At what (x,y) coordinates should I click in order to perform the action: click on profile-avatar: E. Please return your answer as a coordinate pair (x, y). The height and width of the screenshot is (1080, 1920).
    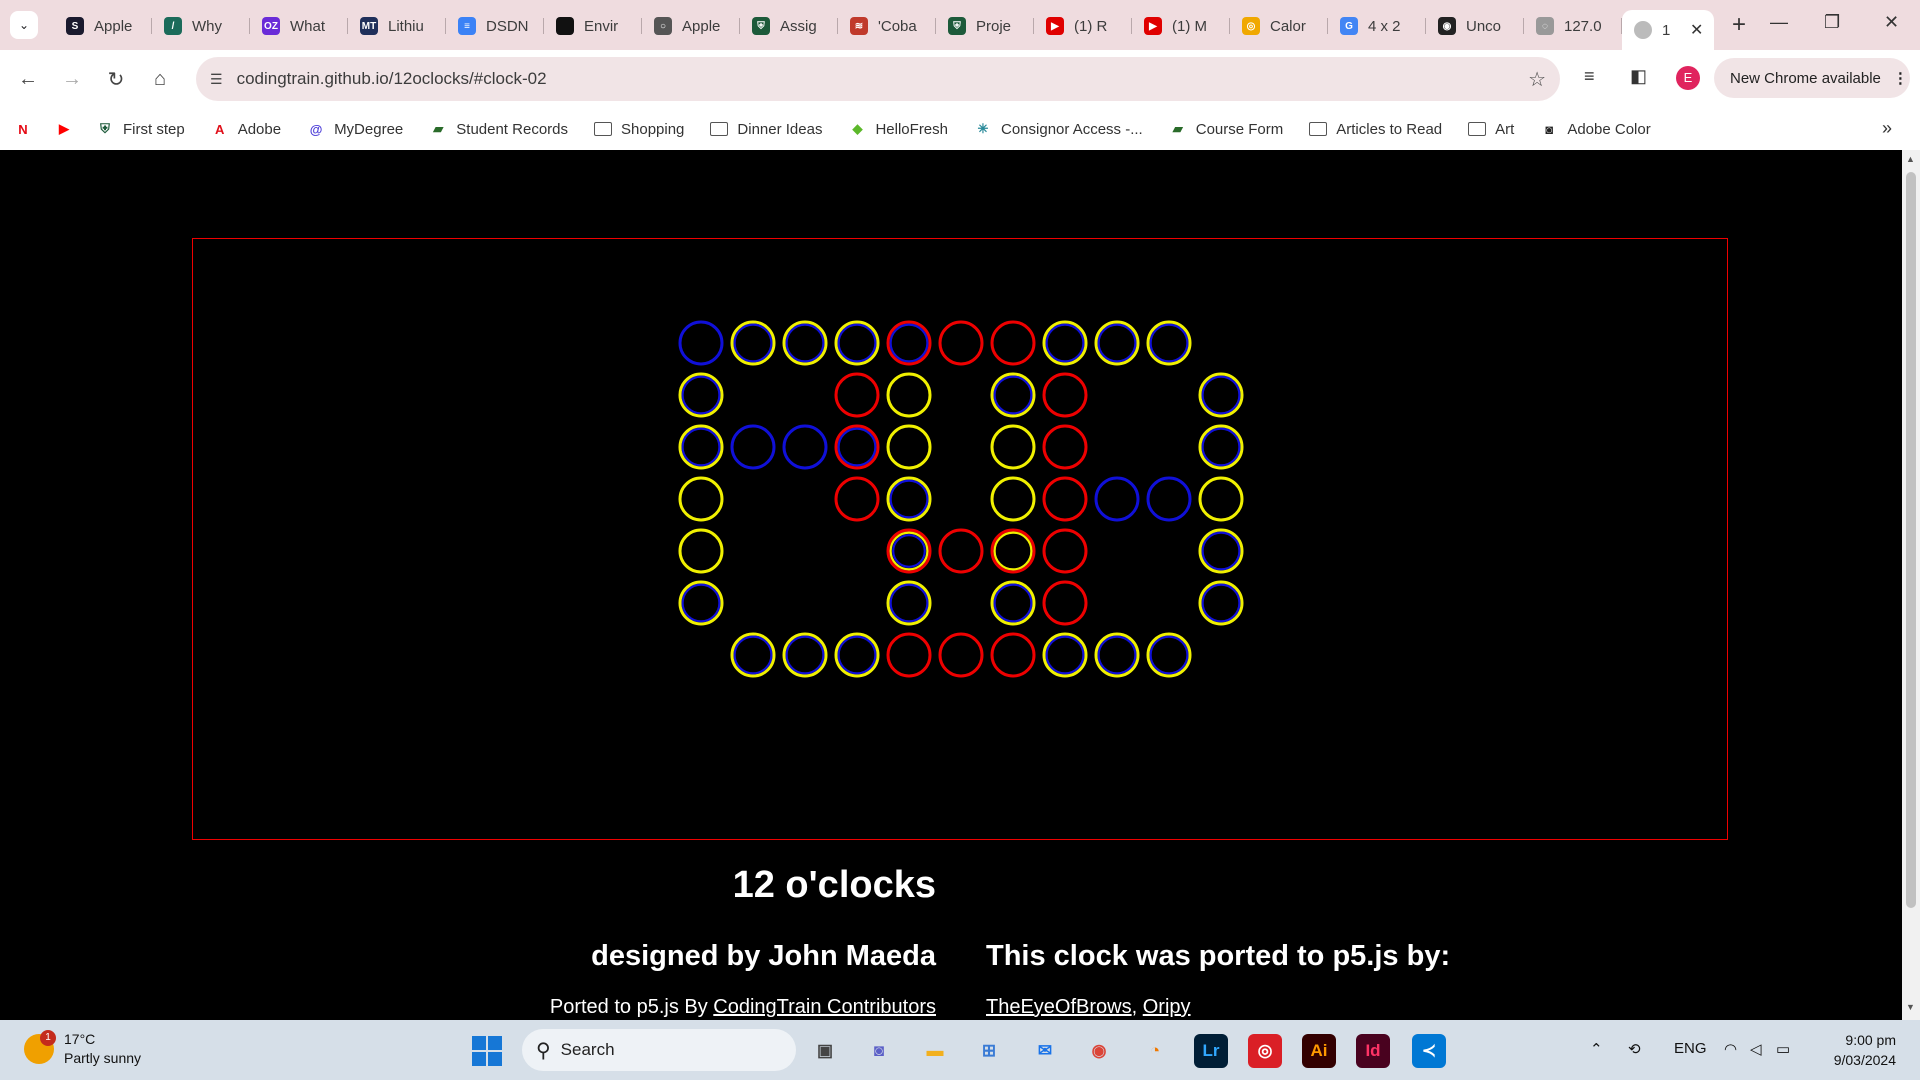
    Looking at the image, I should click on (1688, 78).